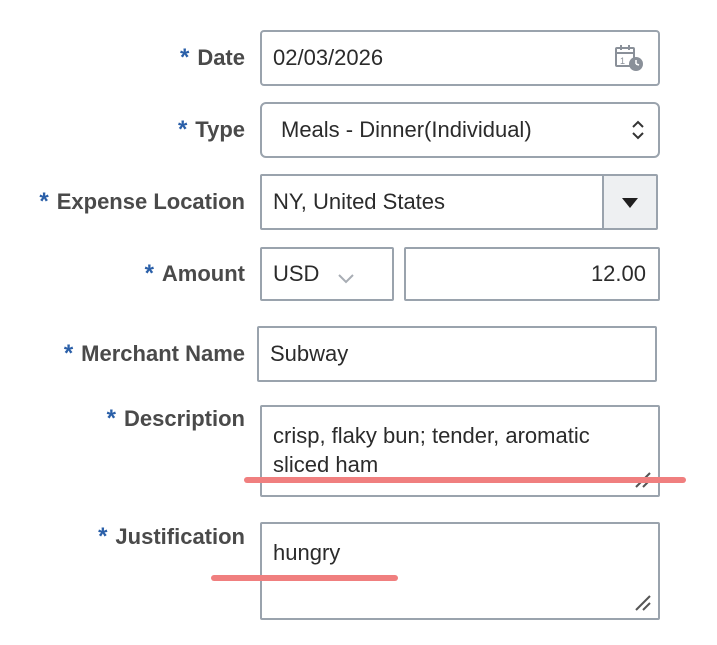  I want to click on justification-label: * Justification, so click(171, 536).